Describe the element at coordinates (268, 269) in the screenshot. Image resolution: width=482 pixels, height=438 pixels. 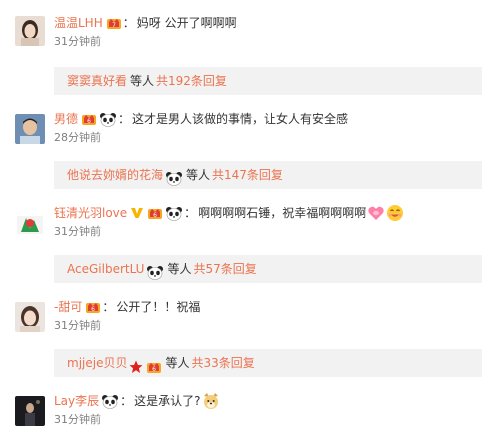
I see `reply-summary: AceGilbertLU 等人 共57条回复` at that location.